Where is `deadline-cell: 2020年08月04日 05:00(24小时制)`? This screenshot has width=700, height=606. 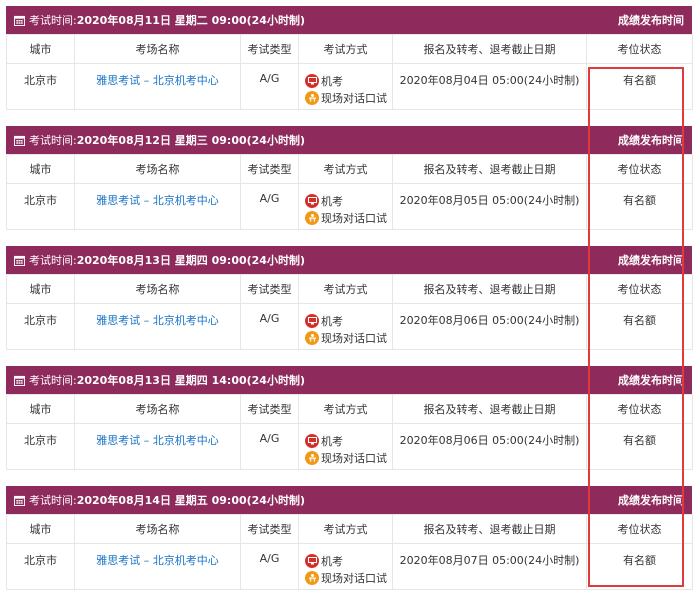 deadline-cell: 2020年08月04日 05:00(24小时制) is located at coordinates (489, 86).